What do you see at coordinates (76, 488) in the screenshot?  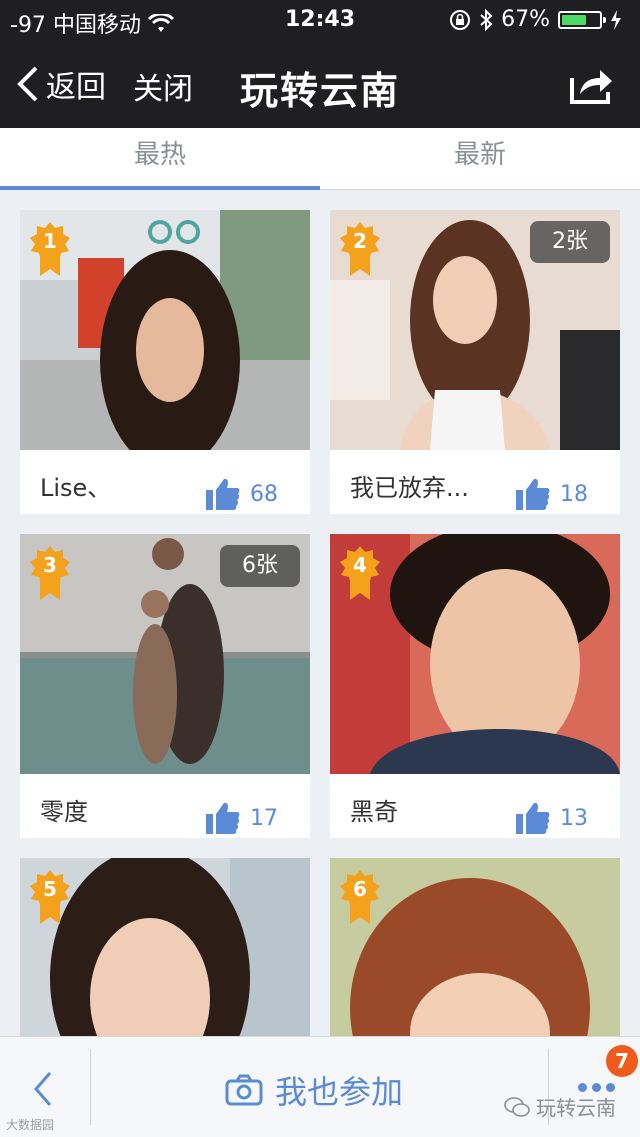 I see `entry-name: Lise、` at bounding box center [76, 488].